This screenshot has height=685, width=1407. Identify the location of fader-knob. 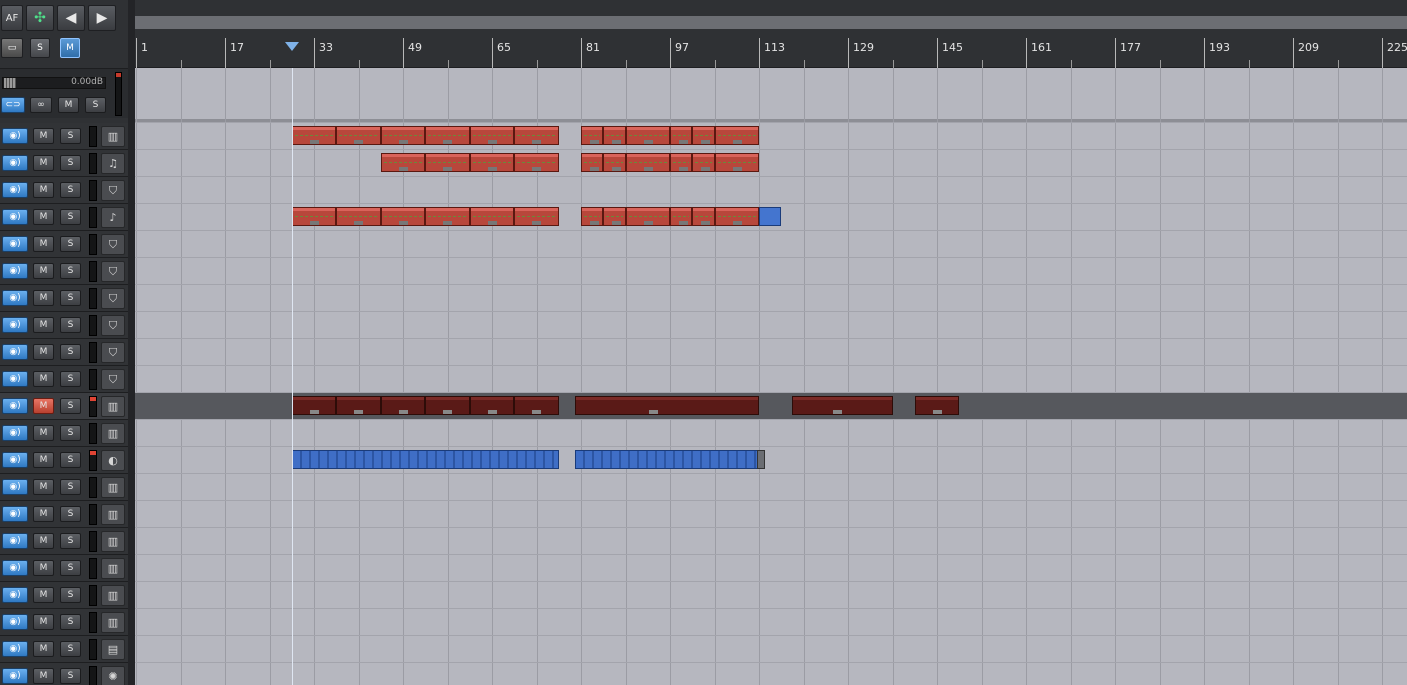
(10, 83).